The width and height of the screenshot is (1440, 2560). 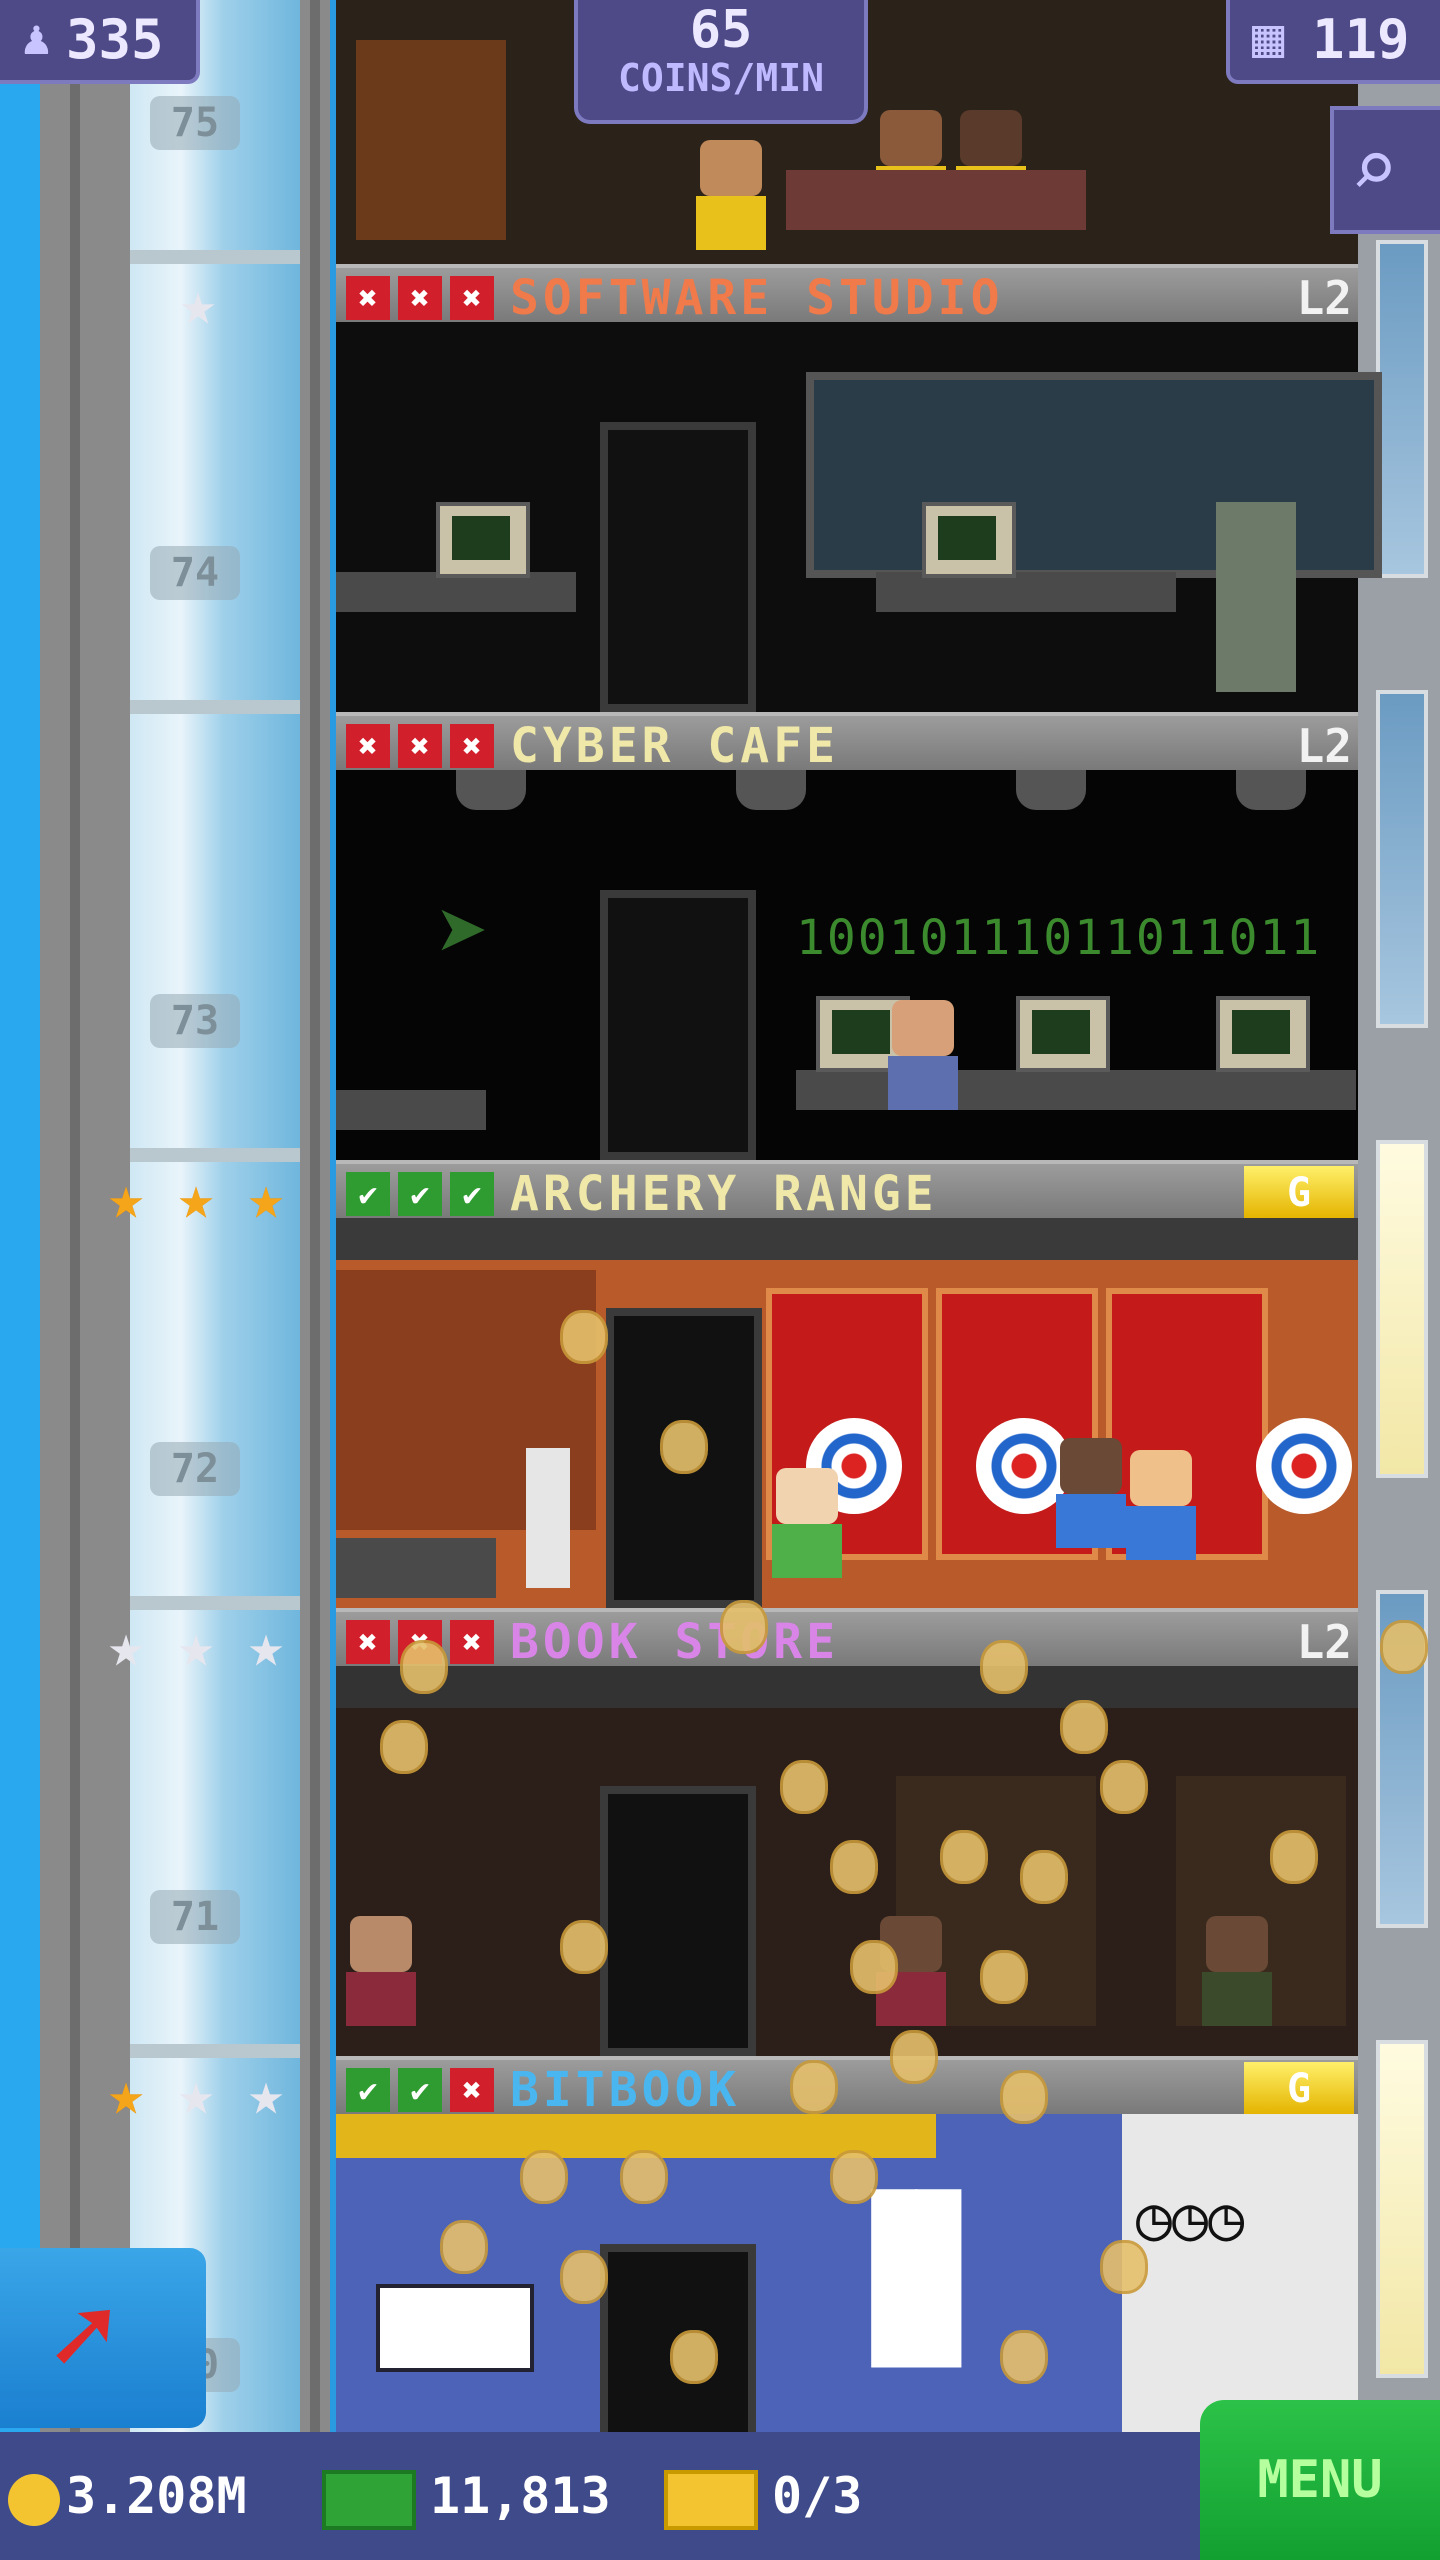 What do you see at coordinates (847, 1191) in the screenshot?
I see `floor-banner: ✔ ✔ ✔ ARCHERY RANGE G` at bounding box center [847, 1191].